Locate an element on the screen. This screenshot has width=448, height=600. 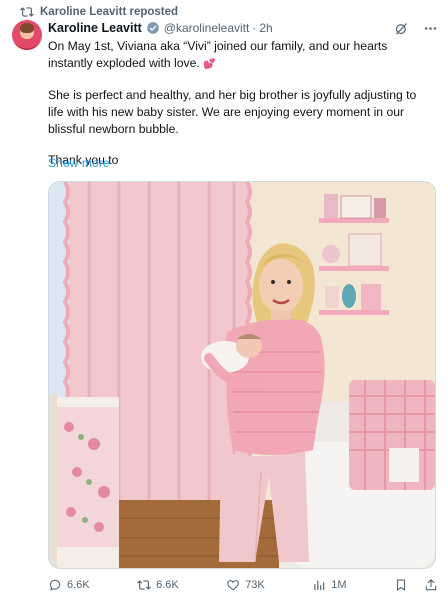
bookmark-icon is located at coordinates (400, 585).